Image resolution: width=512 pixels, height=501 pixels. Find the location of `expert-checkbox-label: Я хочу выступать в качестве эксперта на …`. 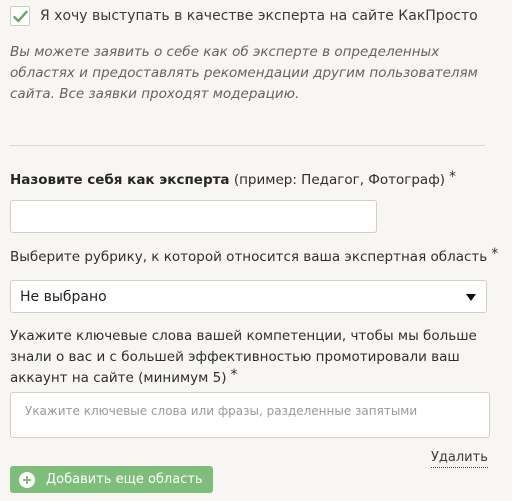

expert-checkbox-label: Я хочу выступать в качестве эксперта на … is located at coordinates (259, 16).